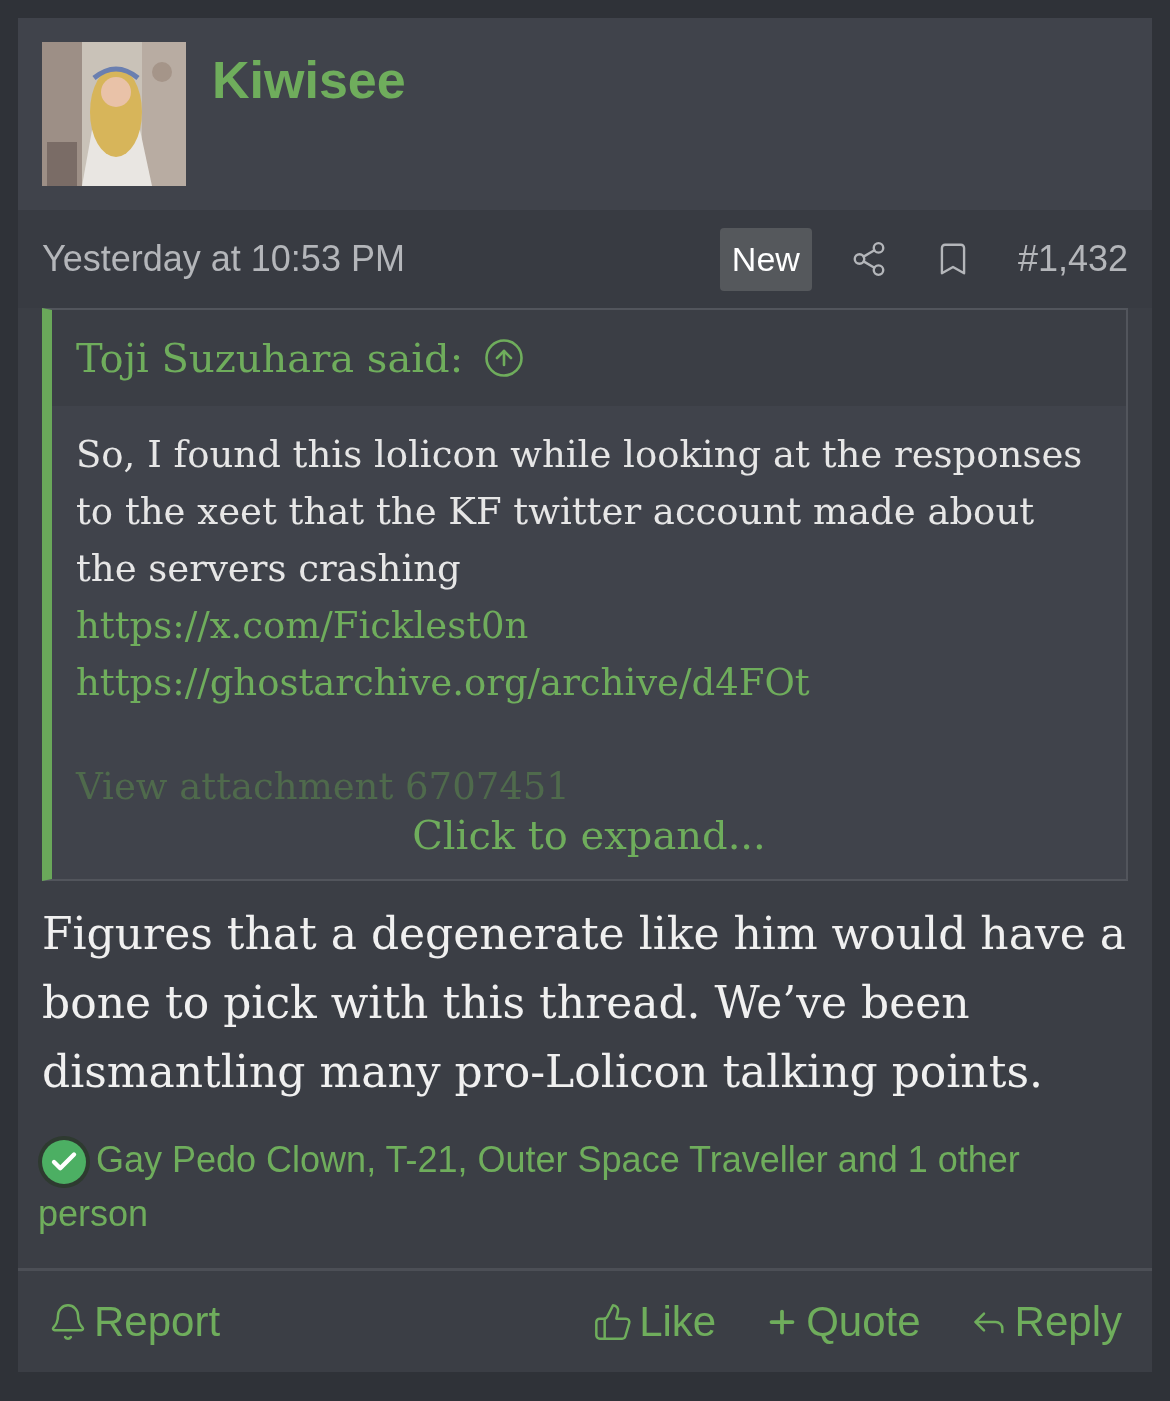  What do you see at coordinates (584, 1003) in the screenshot?
I see `post-body: Figures that a degenerate like him would have a bone to pick with this thread. We’ve been dismantling many pro-Lolicon talking points.` at bounding box center [584, 1003].